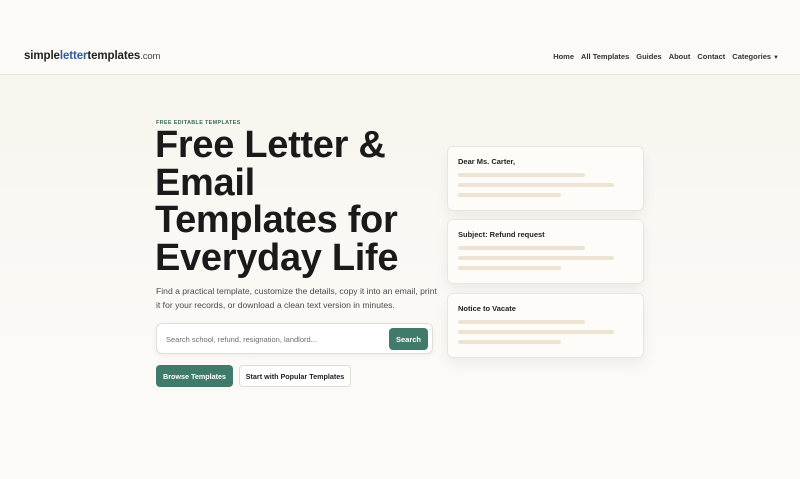 The width and height of the screenshot is (800, 479). I want to click on nav-categories: Categories ▼, so click(755, 56).